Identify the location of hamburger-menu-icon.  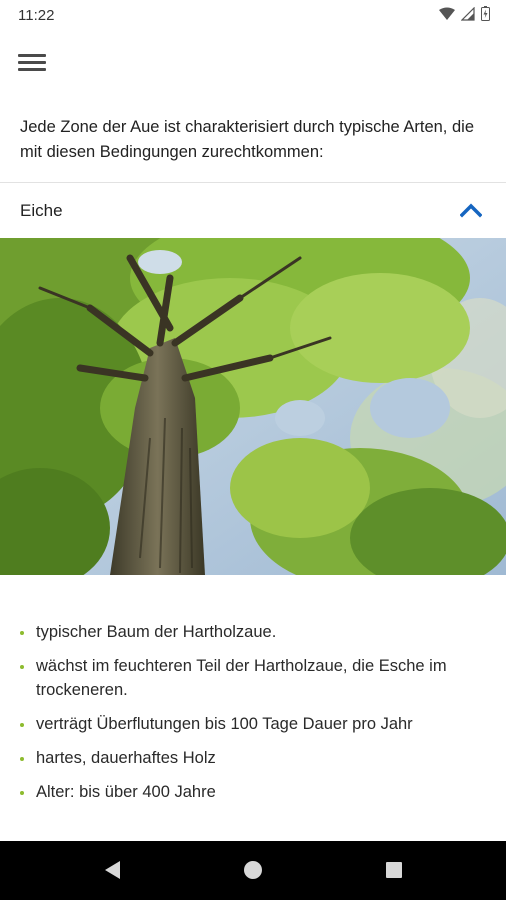
(32, 66).